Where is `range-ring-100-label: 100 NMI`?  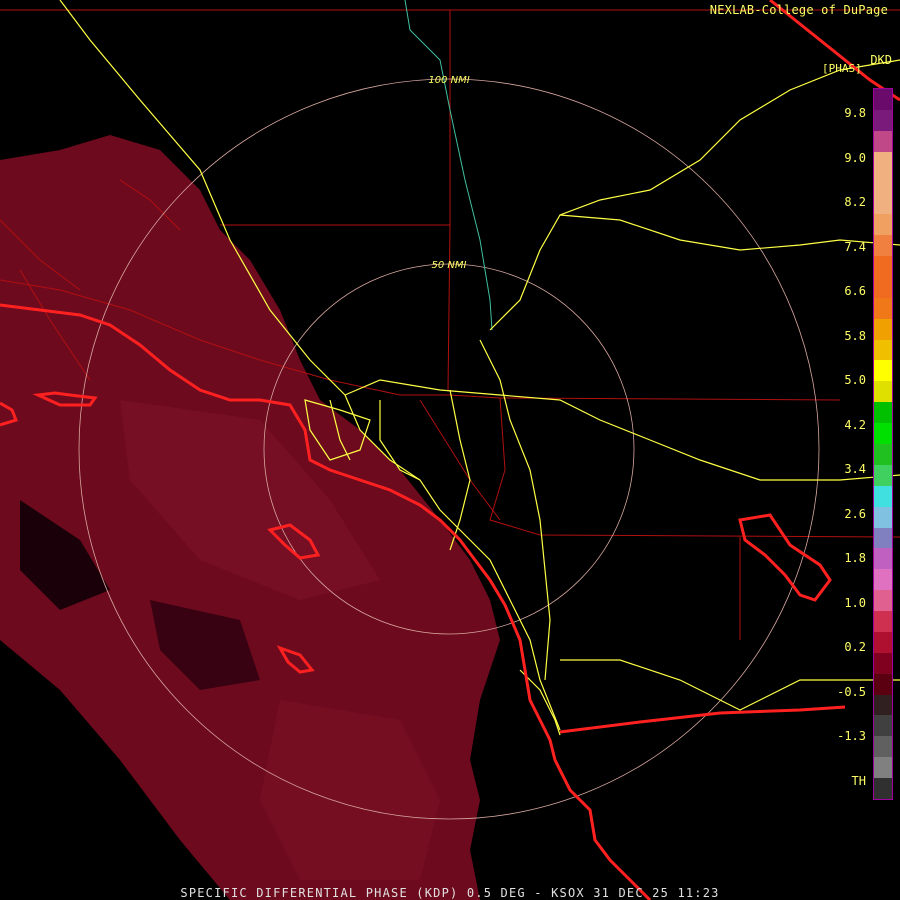 range-ring-100-label: 100 NMI is located at coordinates (448, 80).